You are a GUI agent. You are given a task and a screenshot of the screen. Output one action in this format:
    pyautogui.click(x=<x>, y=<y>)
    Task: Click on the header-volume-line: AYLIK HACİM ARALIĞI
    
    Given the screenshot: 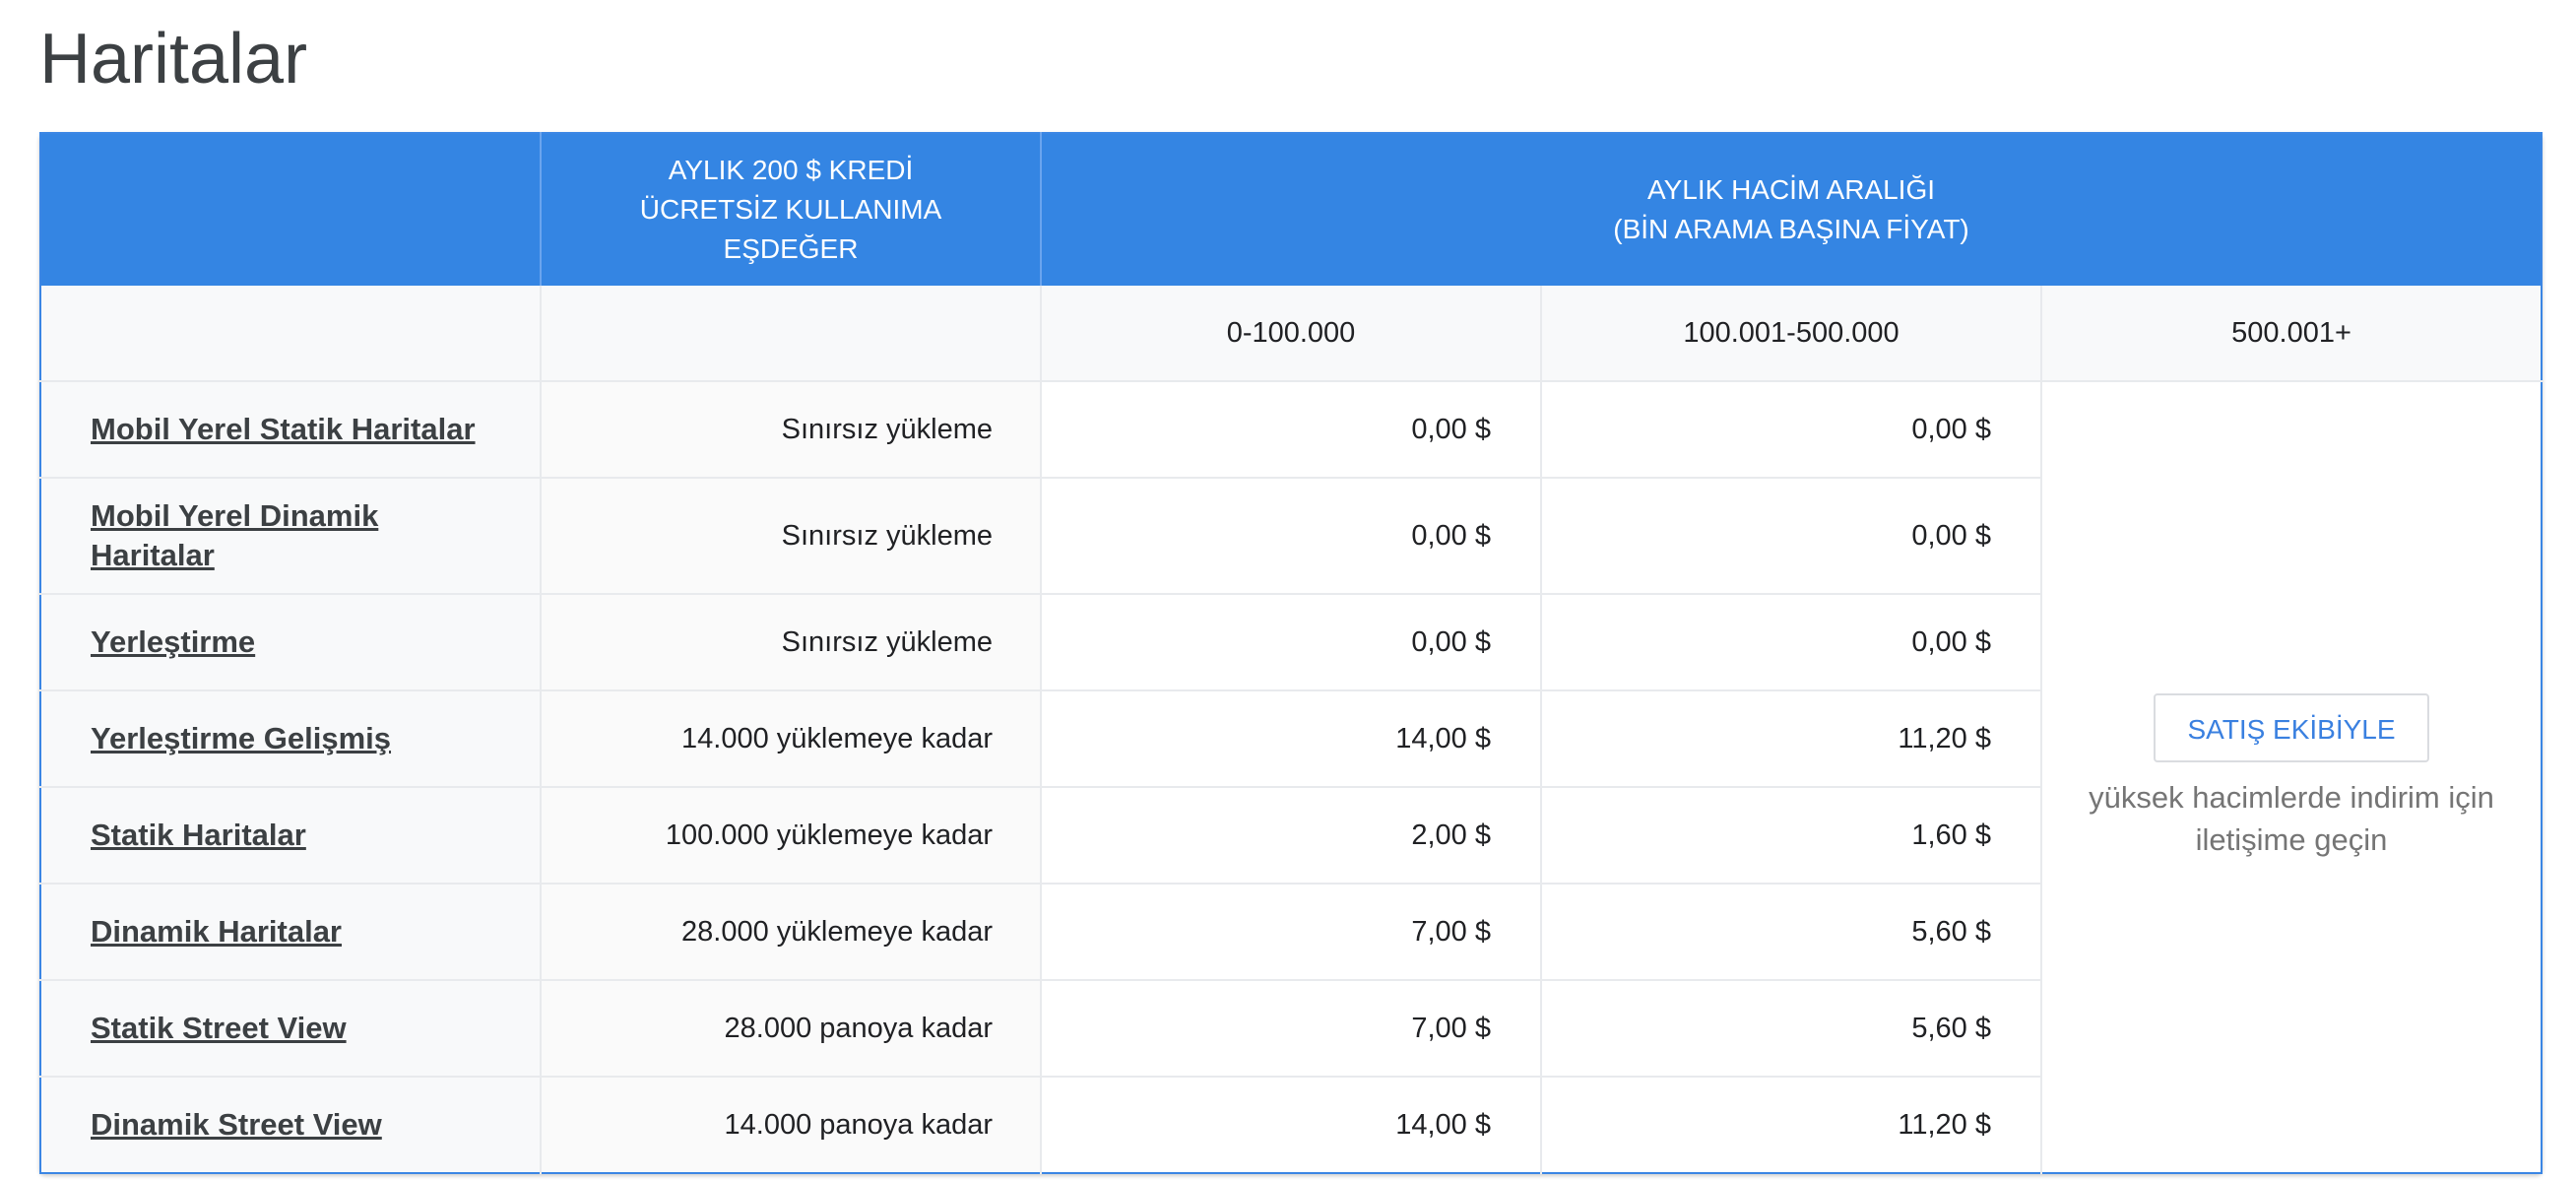 What is the action you would take?
    pyautogui.click(x=1791, y=190)
    